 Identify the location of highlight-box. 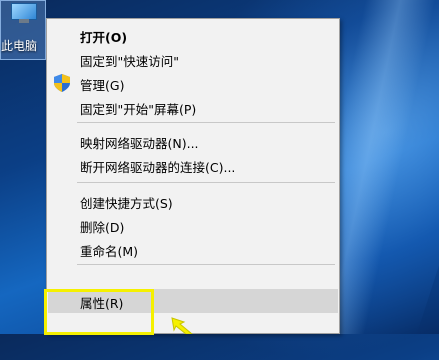
(99, 312).